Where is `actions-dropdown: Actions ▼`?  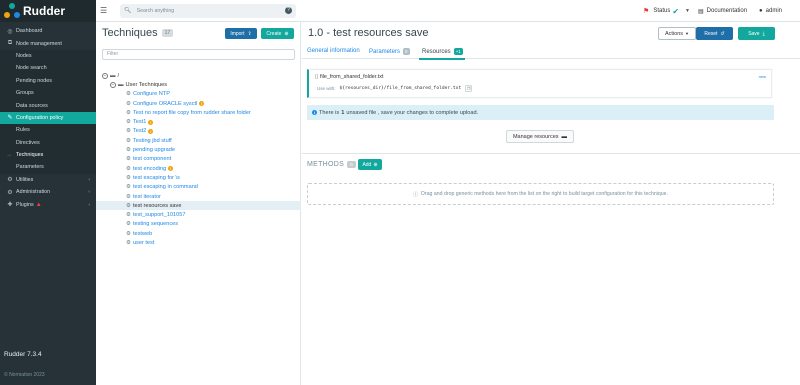 actions-dropdown: Actions ▼ is located at coordinates (677, 33).